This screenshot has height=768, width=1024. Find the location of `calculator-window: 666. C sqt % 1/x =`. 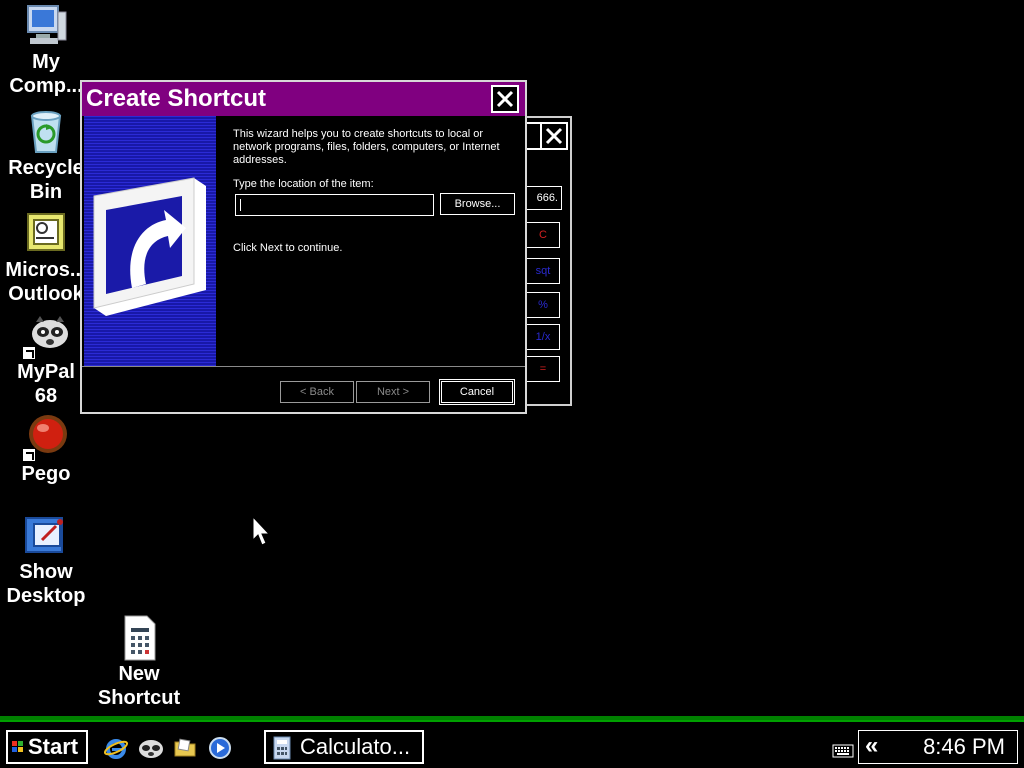

calculator-window: 666. C sqt % 1/x = is located at coordinates (543, 261).